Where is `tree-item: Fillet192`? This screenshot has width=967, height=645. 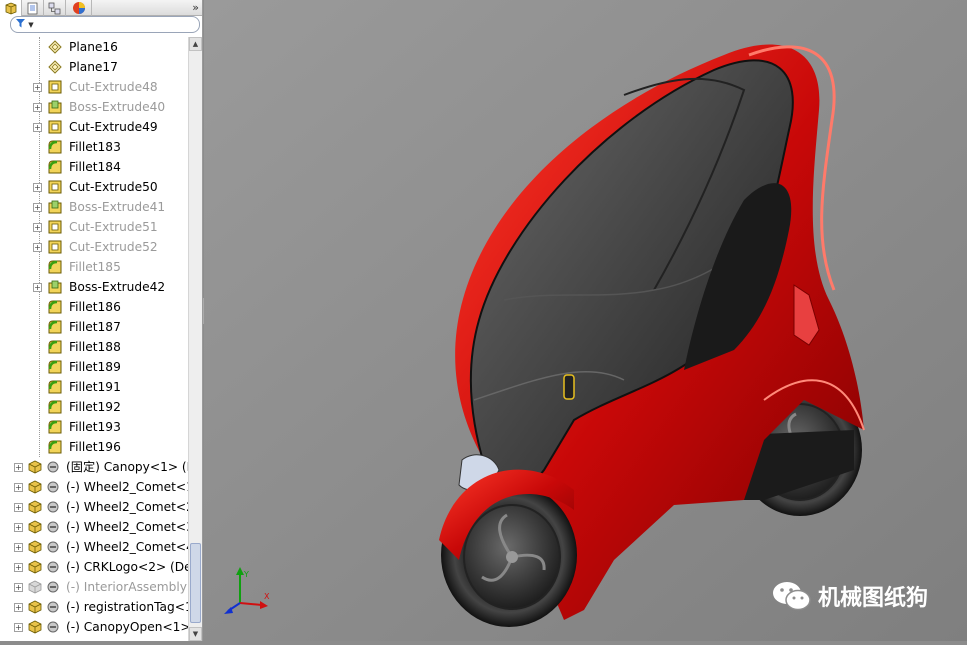 tree-item: Fillet192 is located at coordinates (94, 407).